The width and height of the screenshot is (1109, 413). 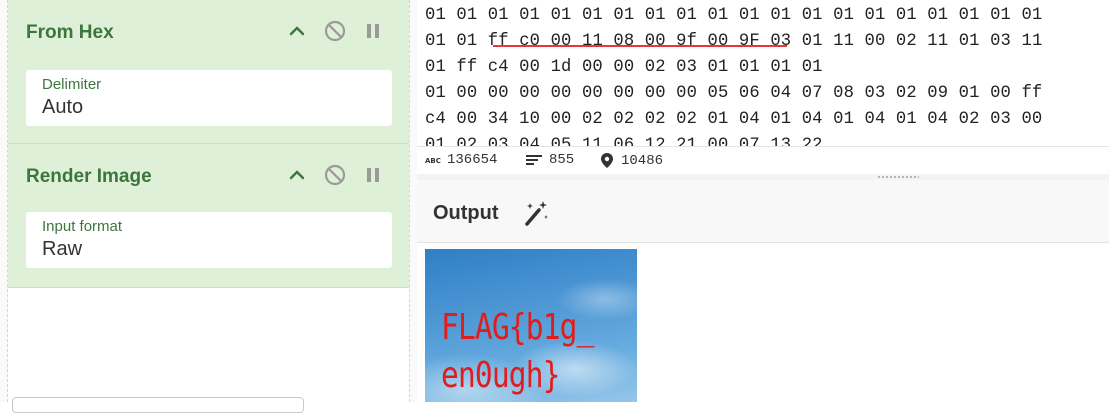 I want to click on lines-value: 855, so click(x=562, y=160).